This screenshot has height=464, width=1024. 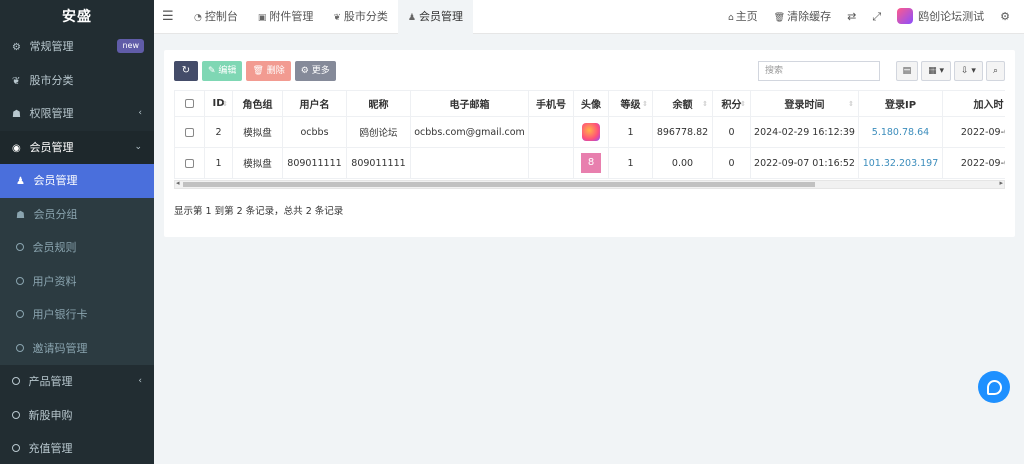 I want to click on scroll-left-icon: ◂, so click(x=178, y=183).